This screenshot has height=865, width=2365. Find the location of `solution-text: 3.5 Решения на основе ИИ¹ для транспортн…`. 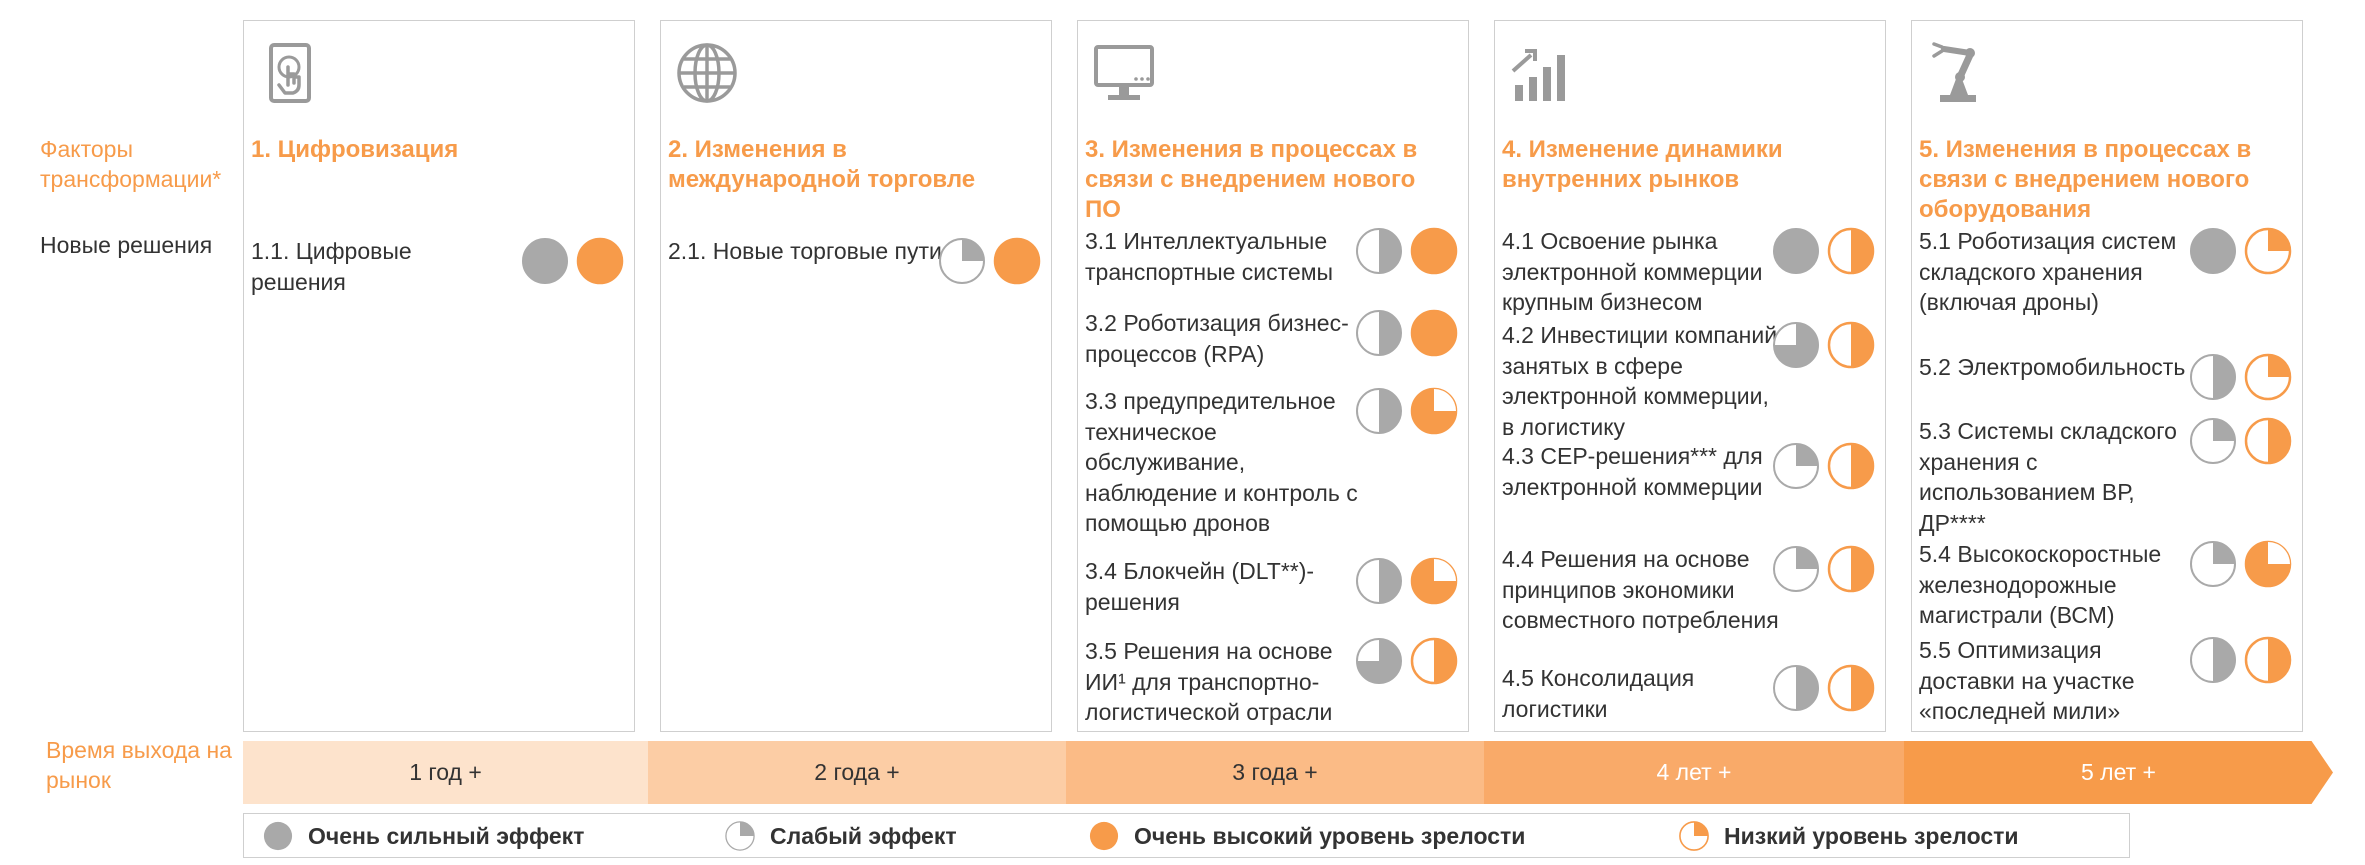

solution-text: 3.5 Решения на основе ИИ¹ для транспортн… is located at coordinates (1209, 681).